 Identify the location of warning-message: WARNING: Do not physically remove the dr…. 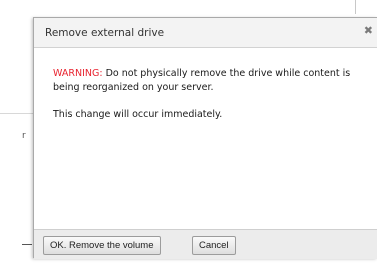
(212, 81).